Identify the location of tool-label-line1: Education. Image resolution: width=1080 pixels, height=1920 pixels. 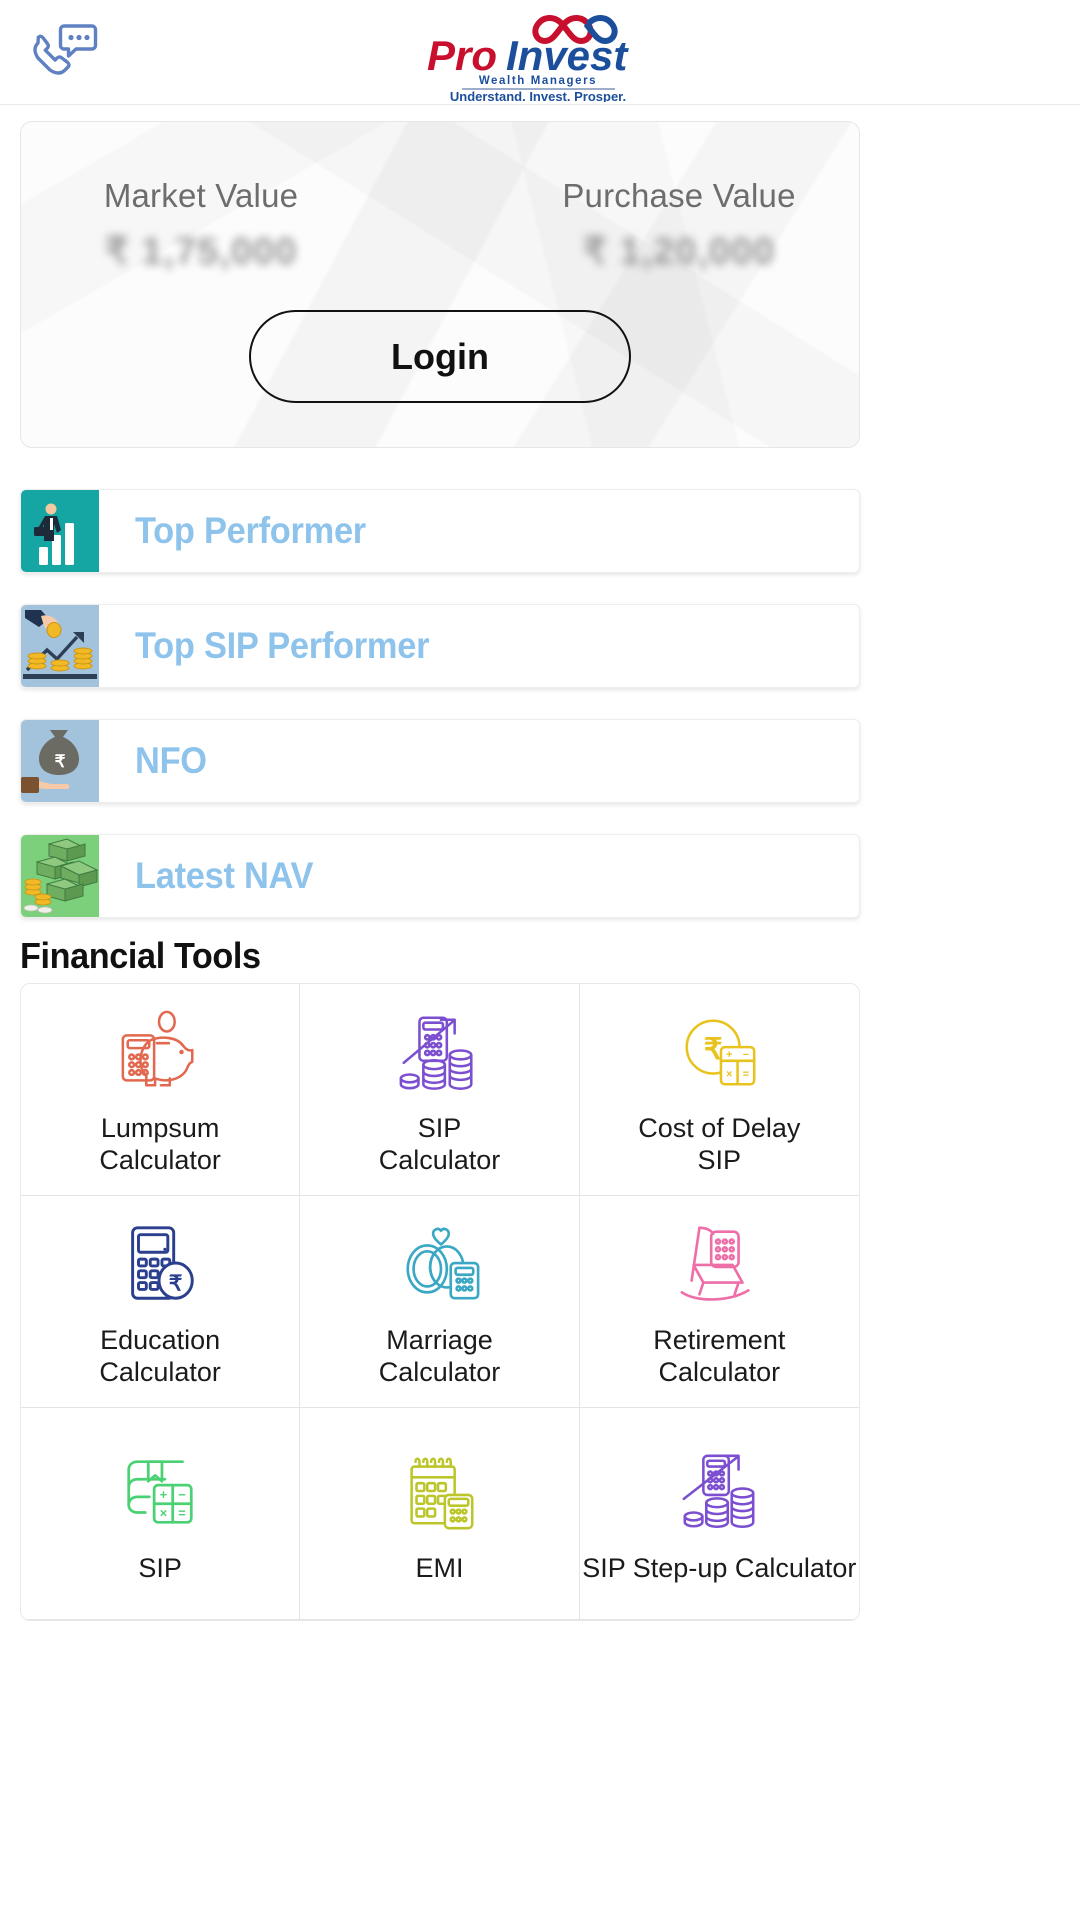
(160, 1339).